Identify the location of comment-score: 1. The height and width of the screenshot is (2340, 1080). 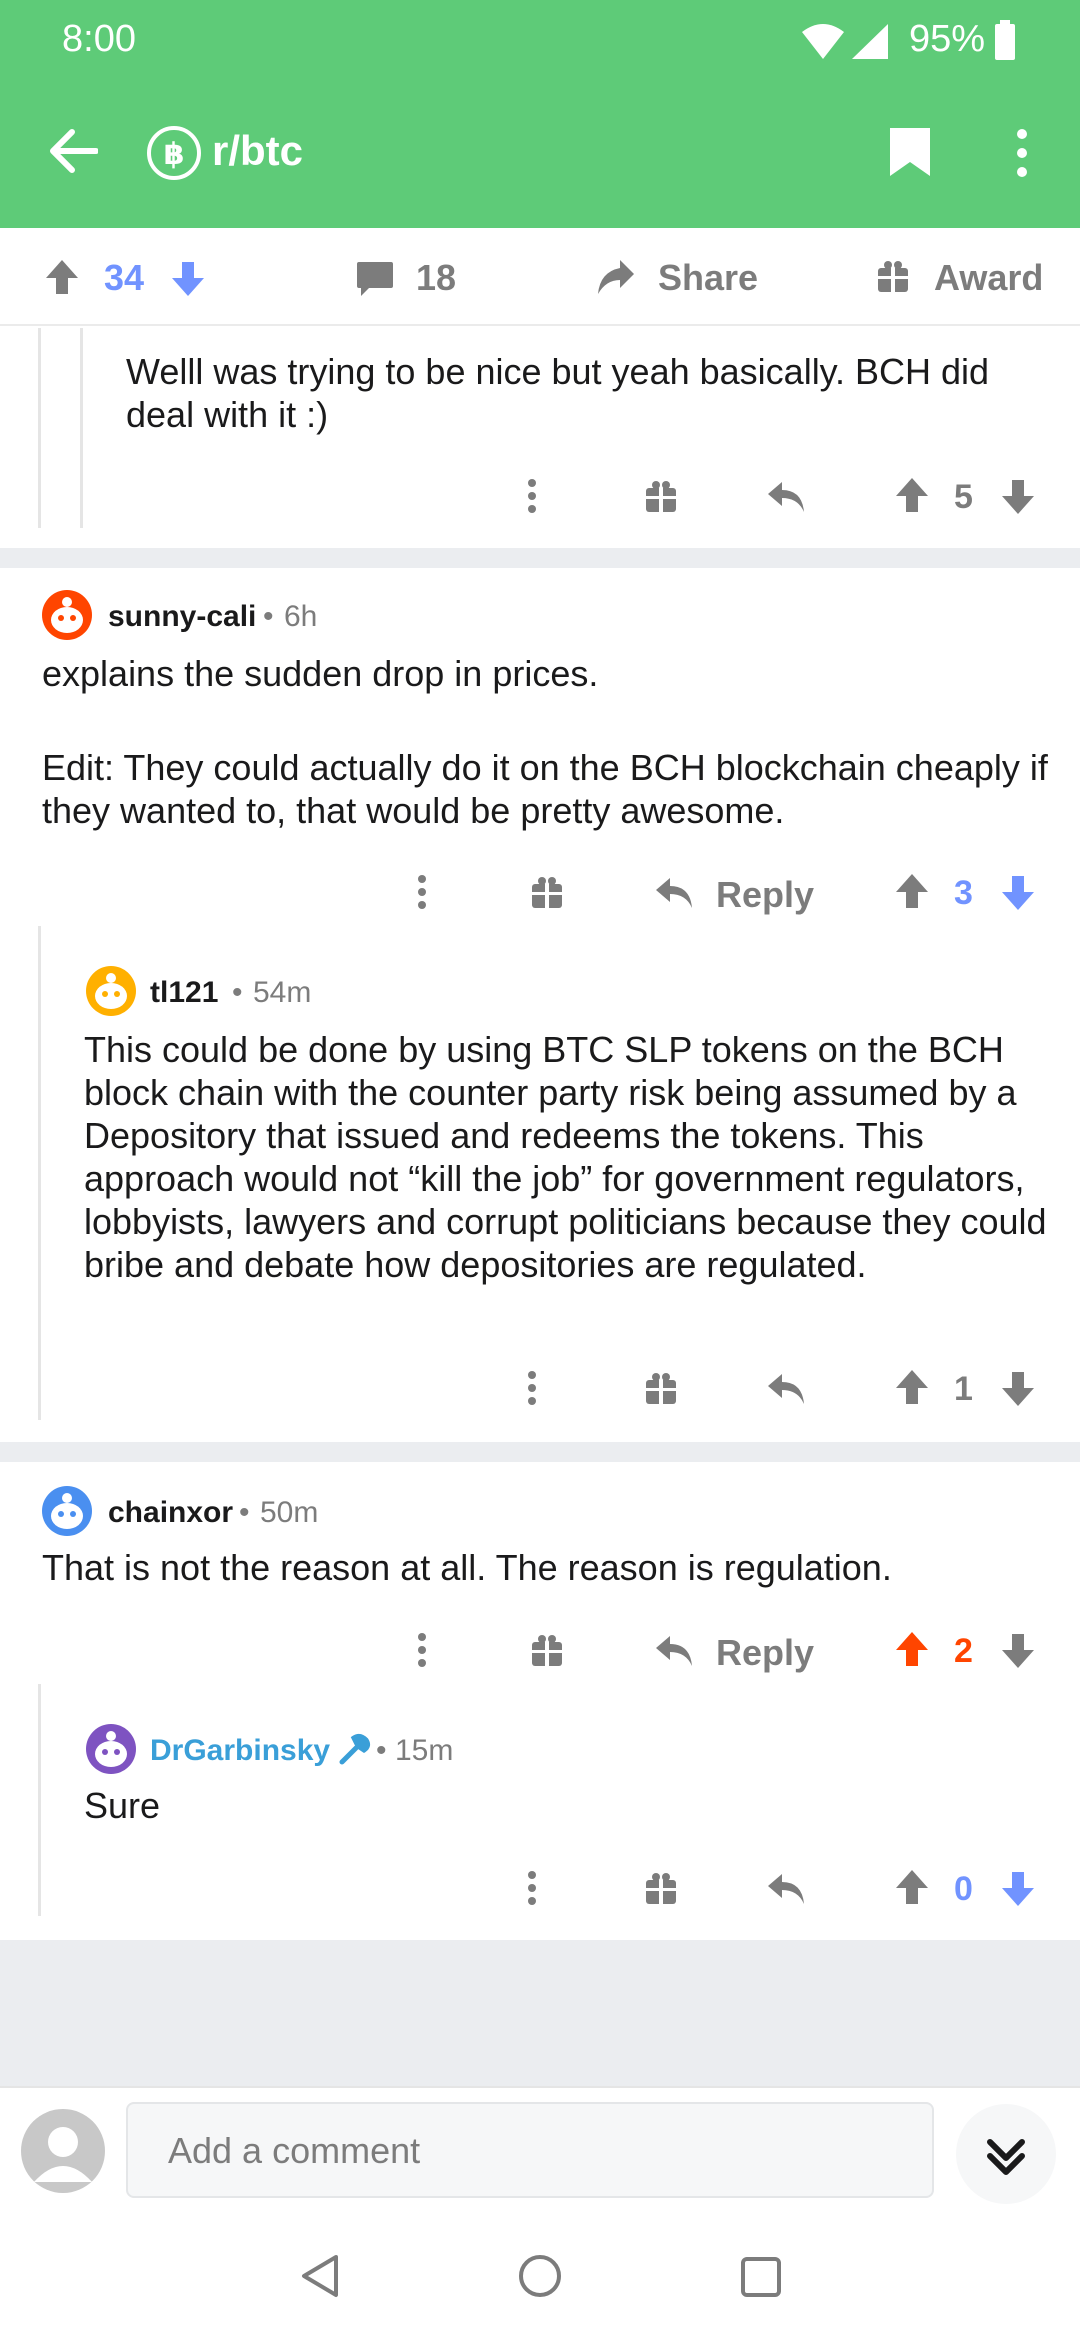
(963, 1389).